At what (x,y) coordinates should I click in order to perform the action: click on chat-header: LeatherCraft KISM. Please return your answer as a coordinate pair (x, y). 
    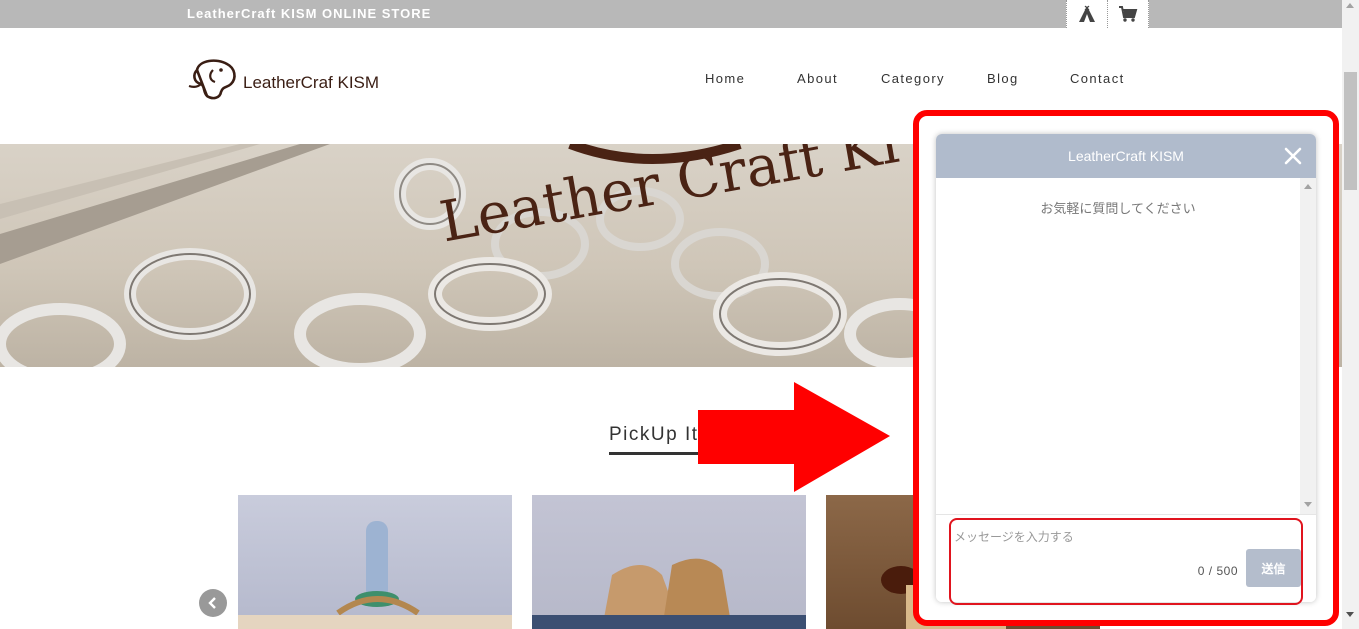
    Looking at the image, I should click on (1126, 156).